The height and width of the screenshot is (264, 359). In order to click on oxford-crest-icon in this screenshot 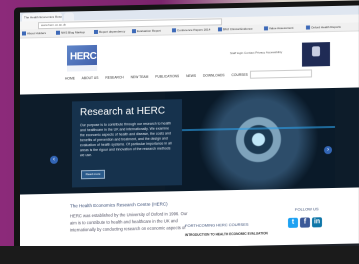, I will do `click(316, 51)`.